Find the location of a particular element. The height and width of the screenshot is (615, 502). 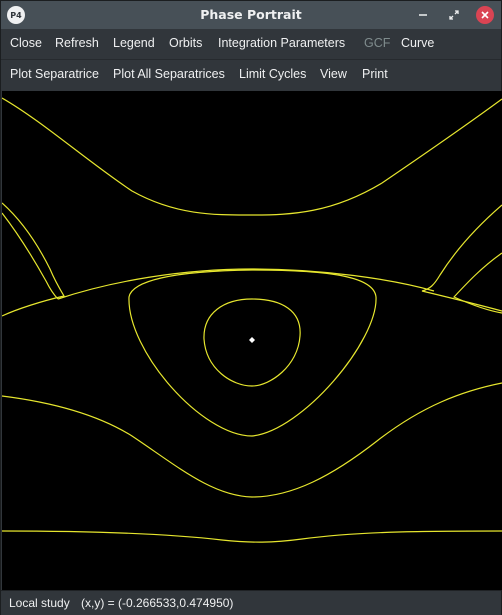

minimize-icon is located at coordinates (423, 15).